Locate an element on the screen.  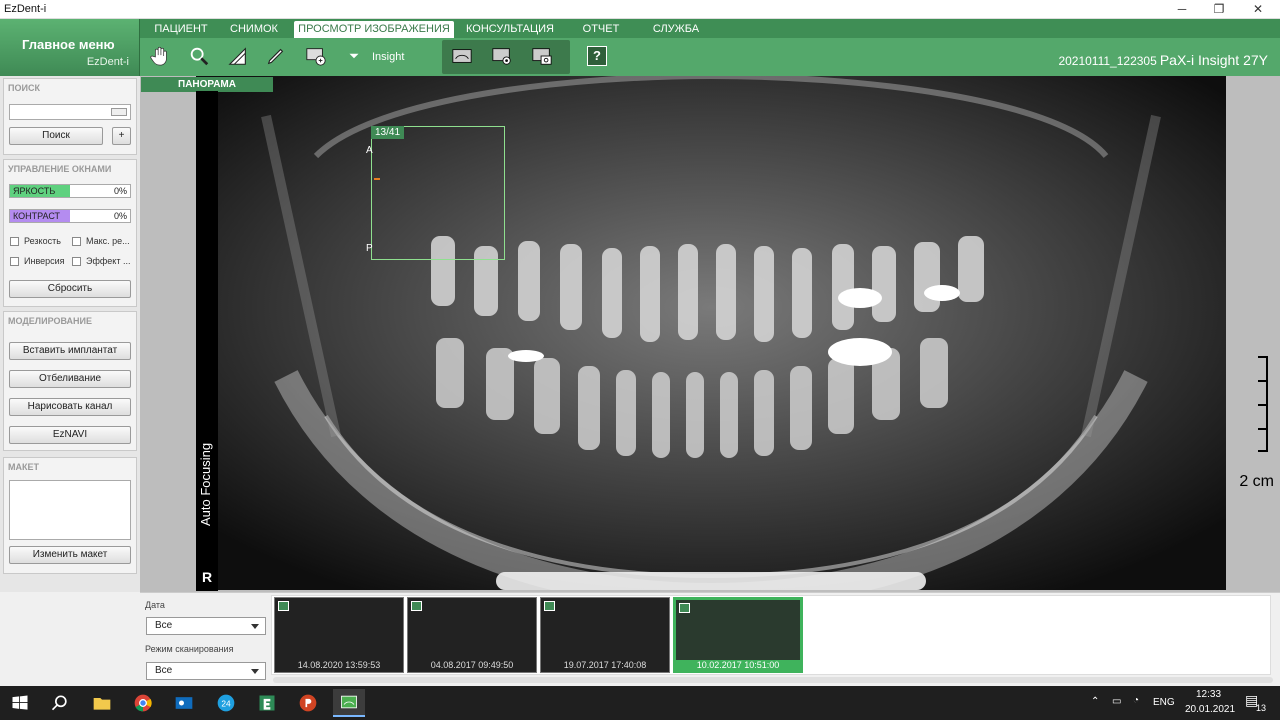
add-search-button: + is located at coordinates (121, 136).